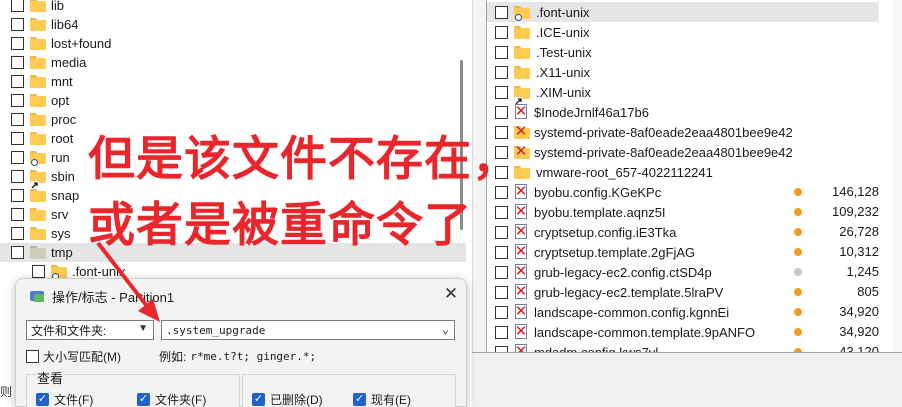 The image size is (902, 407). Describe the element at coordinates (897, 176) in the screenshot. I see `file-list-scrollbar` at that location.